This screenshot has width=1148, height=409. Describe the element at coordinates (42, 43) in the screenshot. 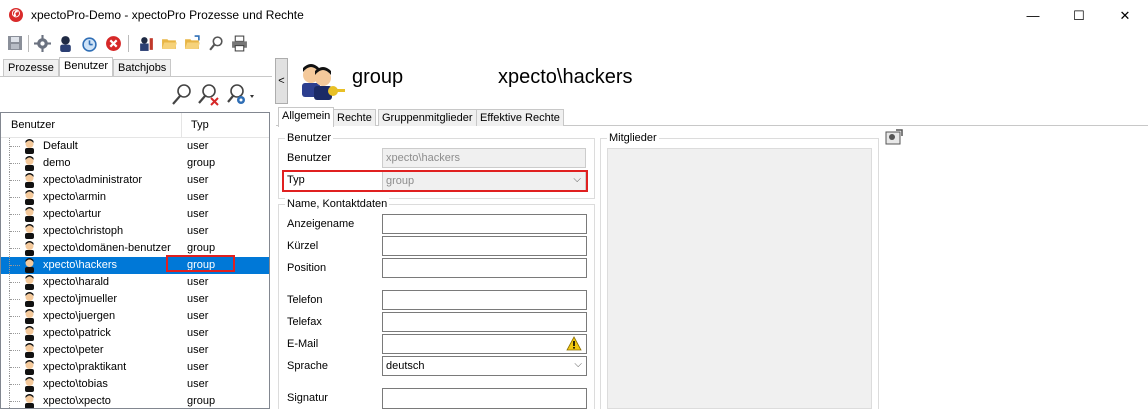

I see `settings-icon` at that location.